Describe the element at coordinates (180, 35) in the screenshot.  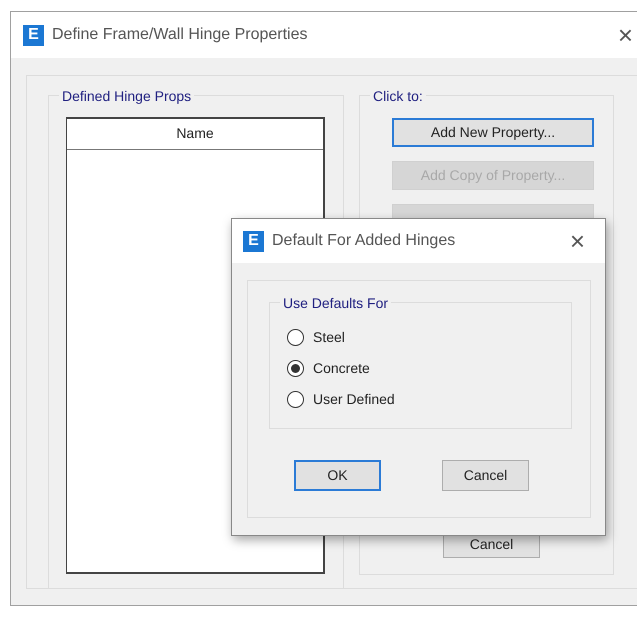
I see `window-title: Define Frame/Wall Hinge Properties` at that location.